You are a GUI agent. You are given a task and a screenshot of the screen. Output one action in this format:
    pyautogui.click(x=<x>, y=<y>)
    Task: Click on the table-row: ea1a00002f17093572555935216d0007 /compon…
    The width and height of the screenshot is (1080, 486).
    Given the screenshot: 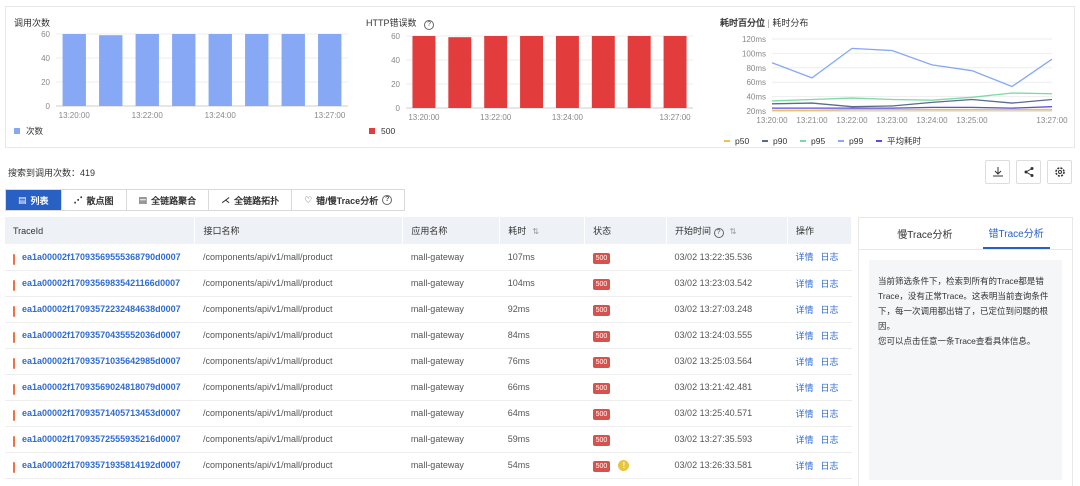 What is the action you would take?
    pyautogui.click(x=428, y=439)
    